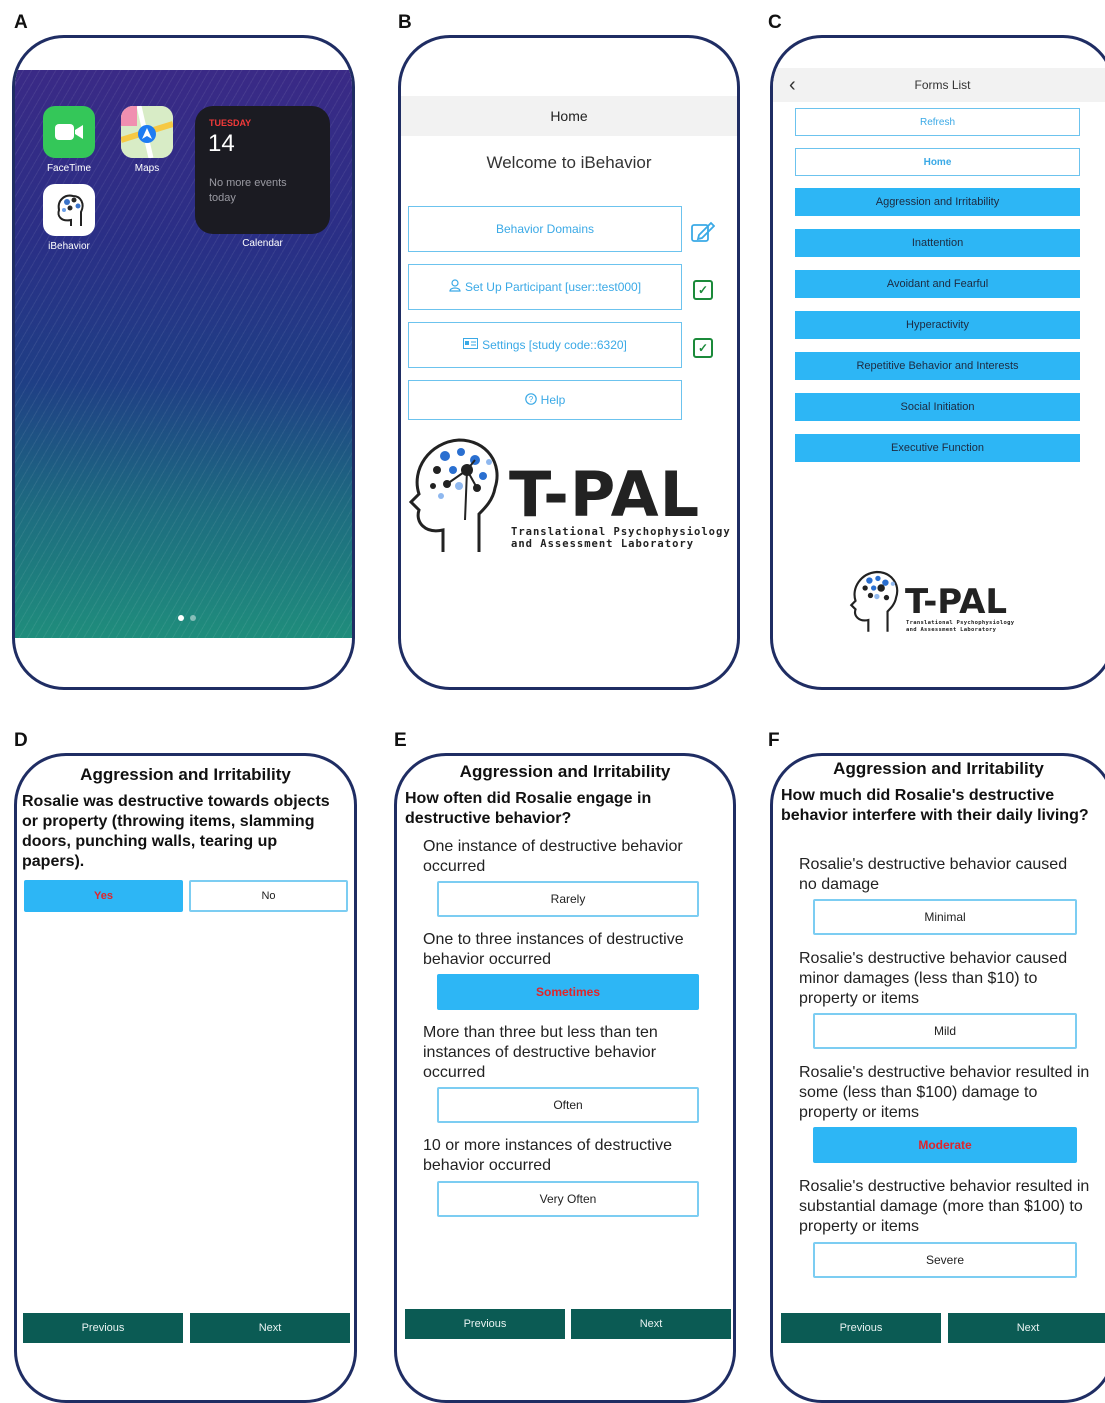 The width and height of the screenshot is (1105, 1403). What do you see at coordinates (69, 210) in the screenshot?
I see `ibehavior-icon` at bounding box center [69, 210].